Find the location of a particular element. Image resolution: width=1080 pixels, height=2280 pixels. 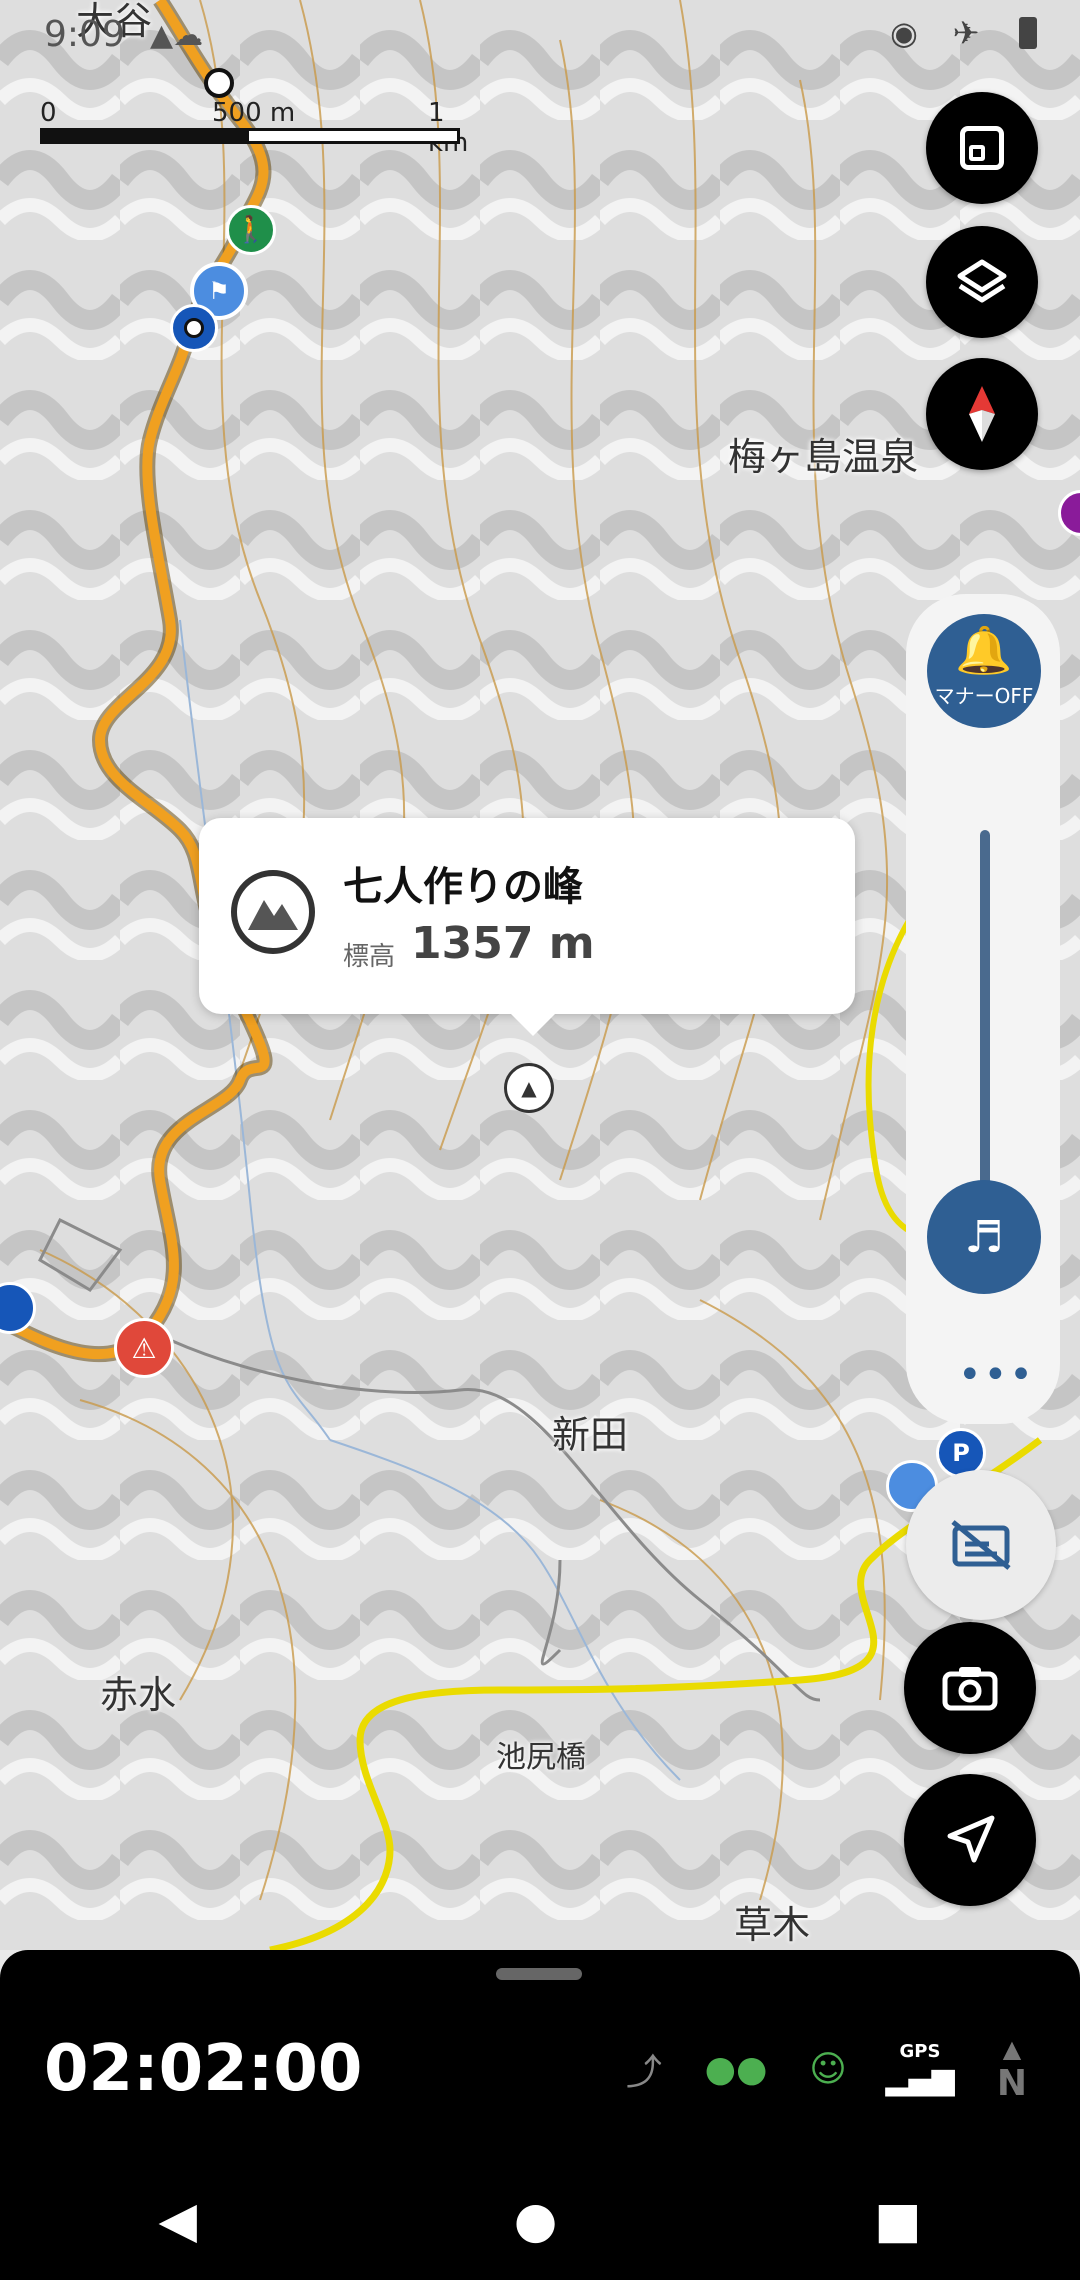

scale-bar: 0 500 m 1 km is located at coordinates (254, 128).